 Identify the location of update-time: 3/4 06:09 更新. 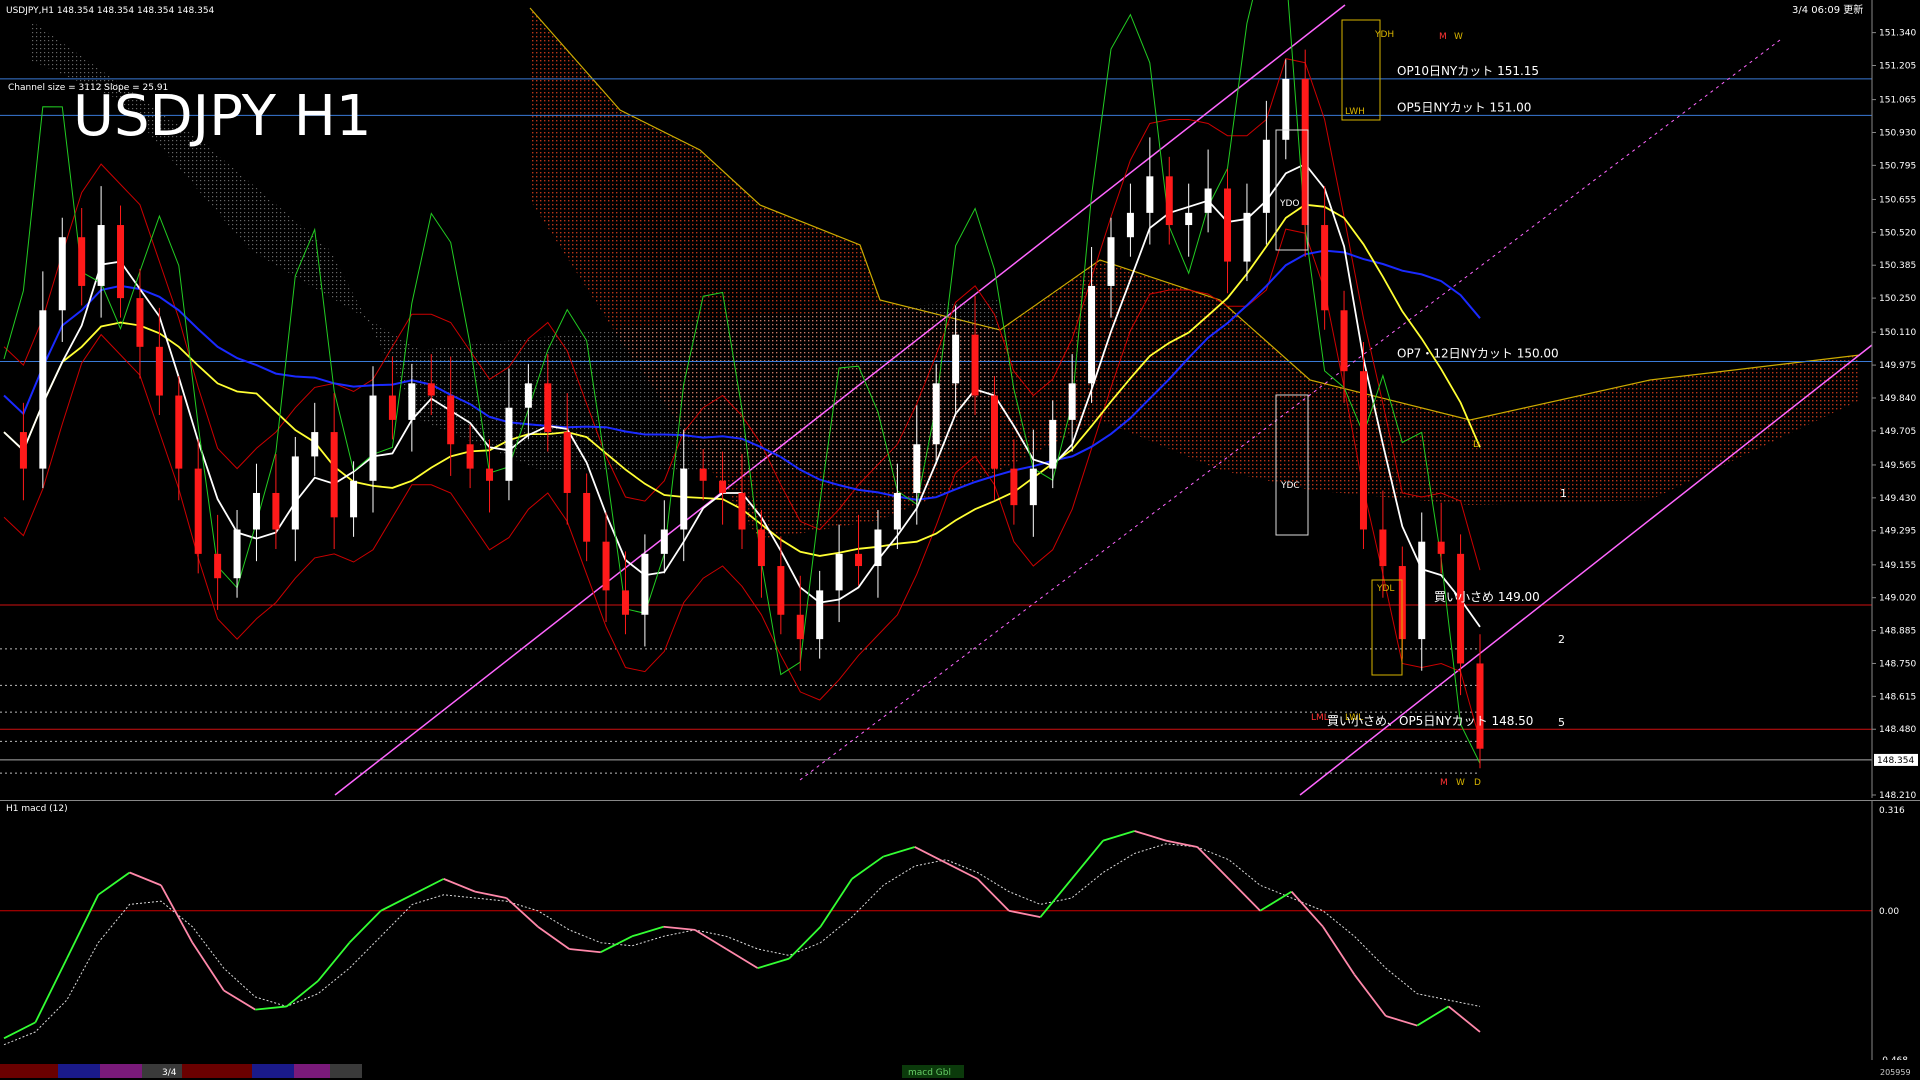
(1827, 9).